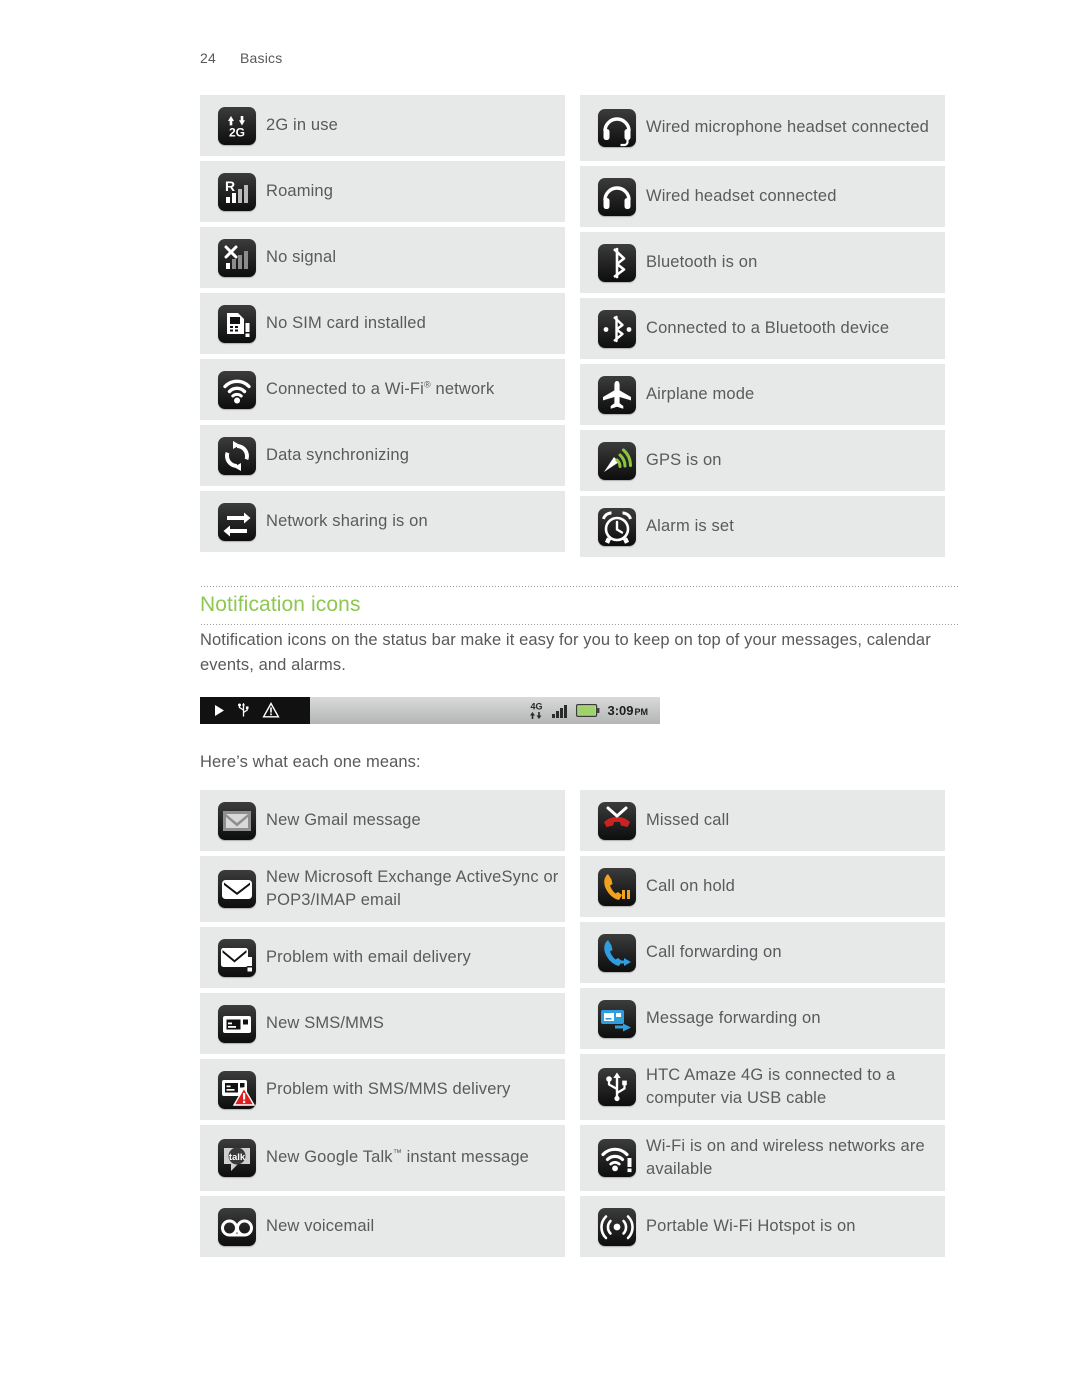 This screenshot has width=1080, height=1397. Describe the element at coordinates (485, 710) in the screenshot. I see `status-bar-system-area: 4G 3:09PM` at that location.